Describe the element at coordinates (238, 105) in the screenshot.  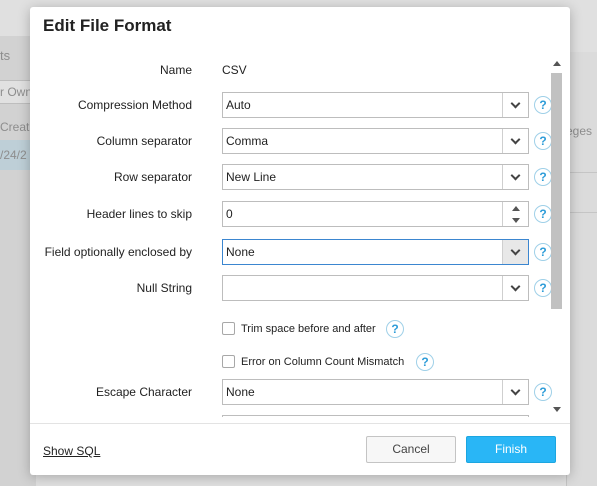
I see `compression-select-value: Auto` at that location.